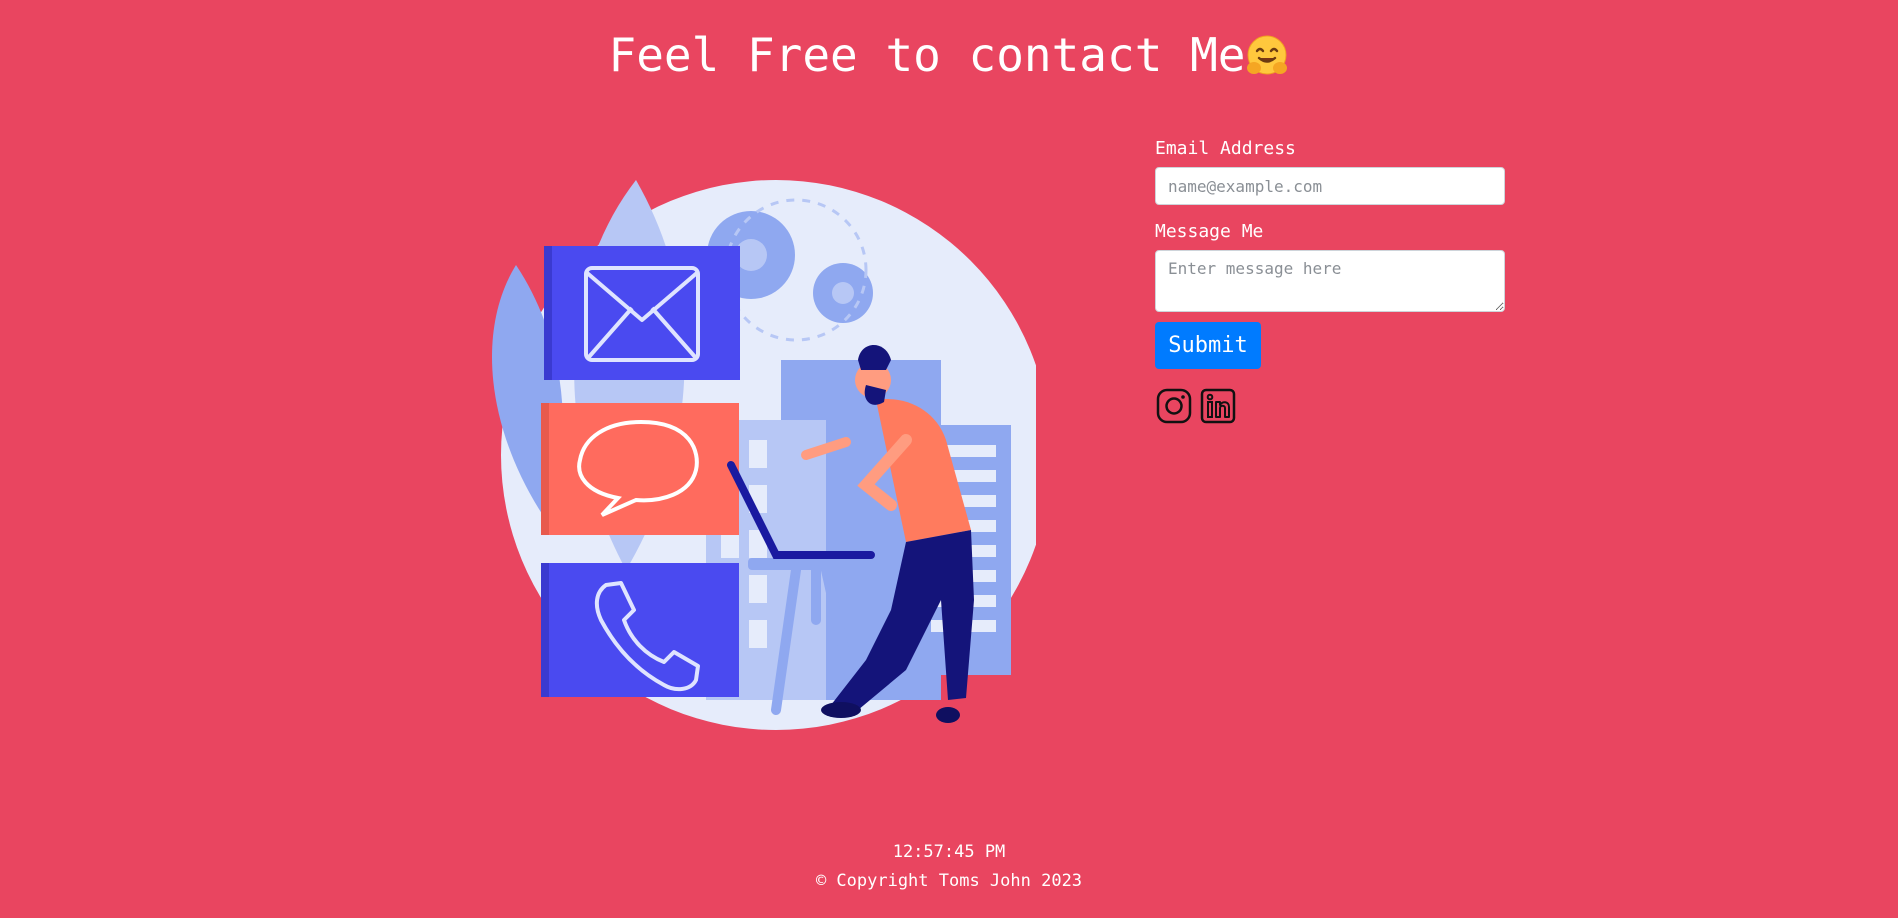  What do you see at coordinates (949, 852) in the screenshot?
I see `current-time: 12:57:45 PM` at bounding box center [949, 852].